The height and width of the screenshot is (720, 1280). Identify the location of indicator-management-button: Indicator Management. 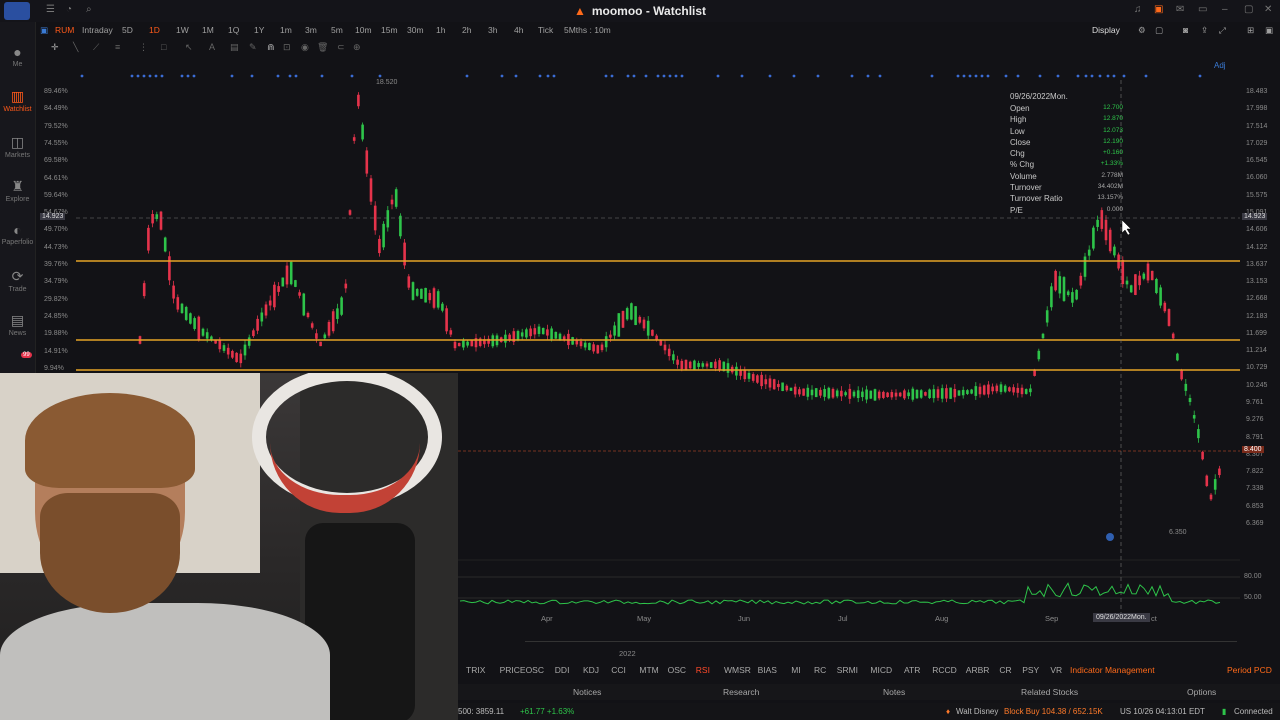
(1112, 670).